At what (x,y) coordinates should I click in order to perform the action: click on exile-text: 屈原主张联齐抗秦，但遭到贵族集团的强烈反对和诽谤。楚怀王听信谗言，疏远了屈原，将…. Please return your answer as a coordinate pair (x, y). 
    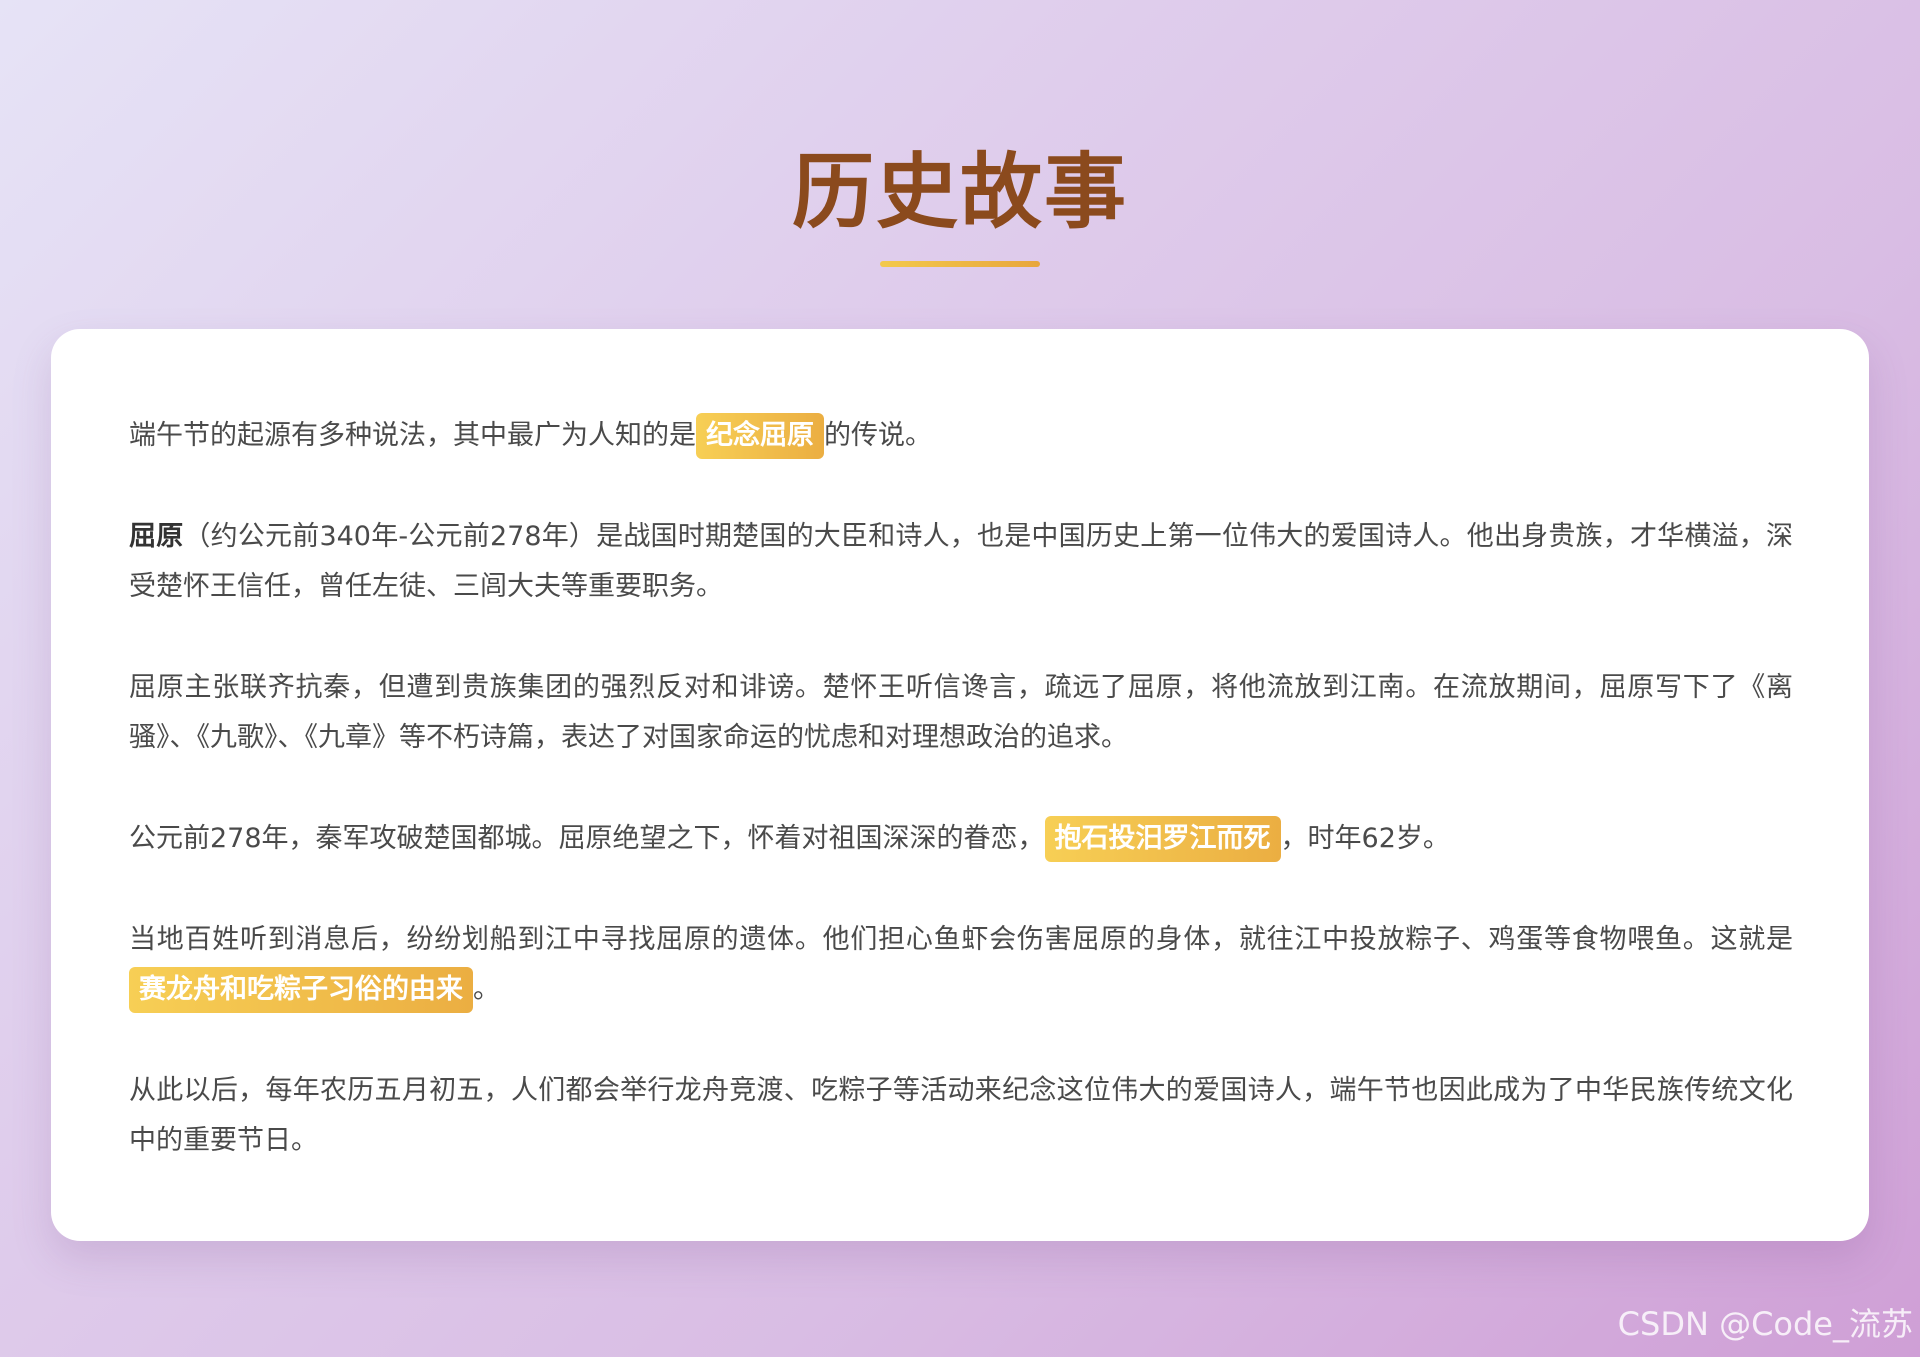
    Looking at the image, I should click on (961, 712).